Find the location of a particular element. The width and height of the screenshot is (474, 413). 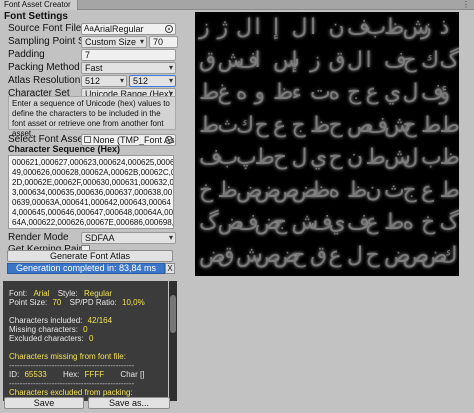

packing-value: Fast is located at coordinates (94, 68).